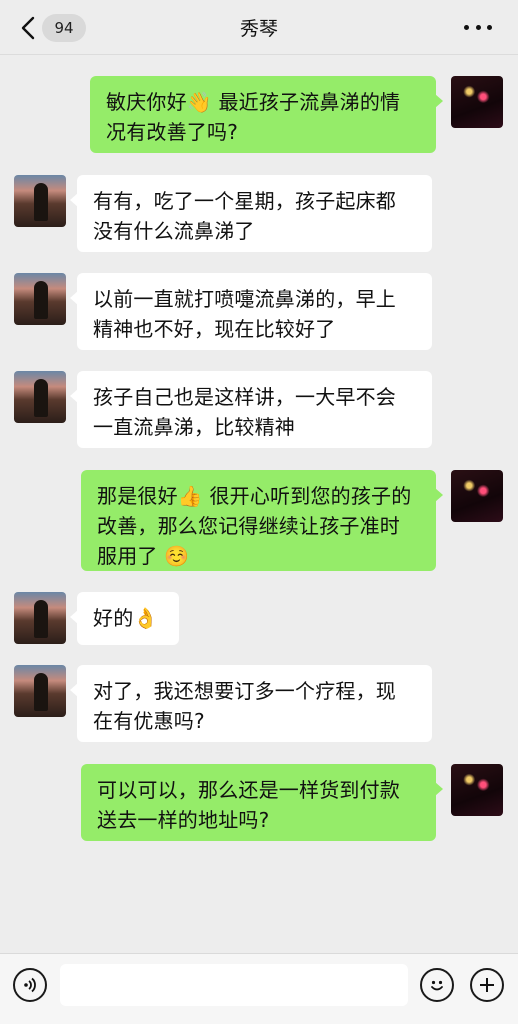 The image size is (518, 1024). I want to click on message-bubble-incoming: 以前一直就打喷嚏流鼻涕的，早上精神也不好，现在比较好了, so click(251, 311).